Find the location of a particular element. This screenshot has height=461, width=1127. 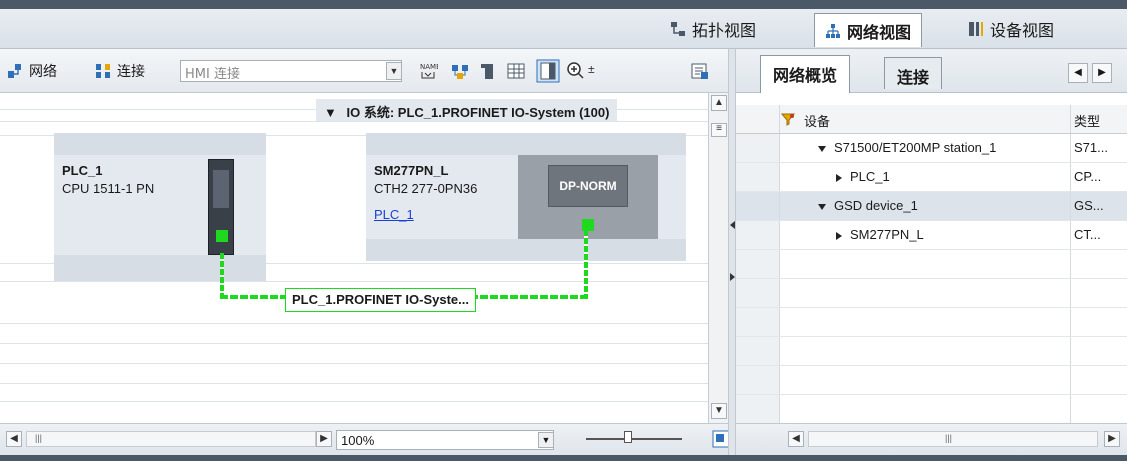

name-icon: NAME is located at coordinates (428, 71).